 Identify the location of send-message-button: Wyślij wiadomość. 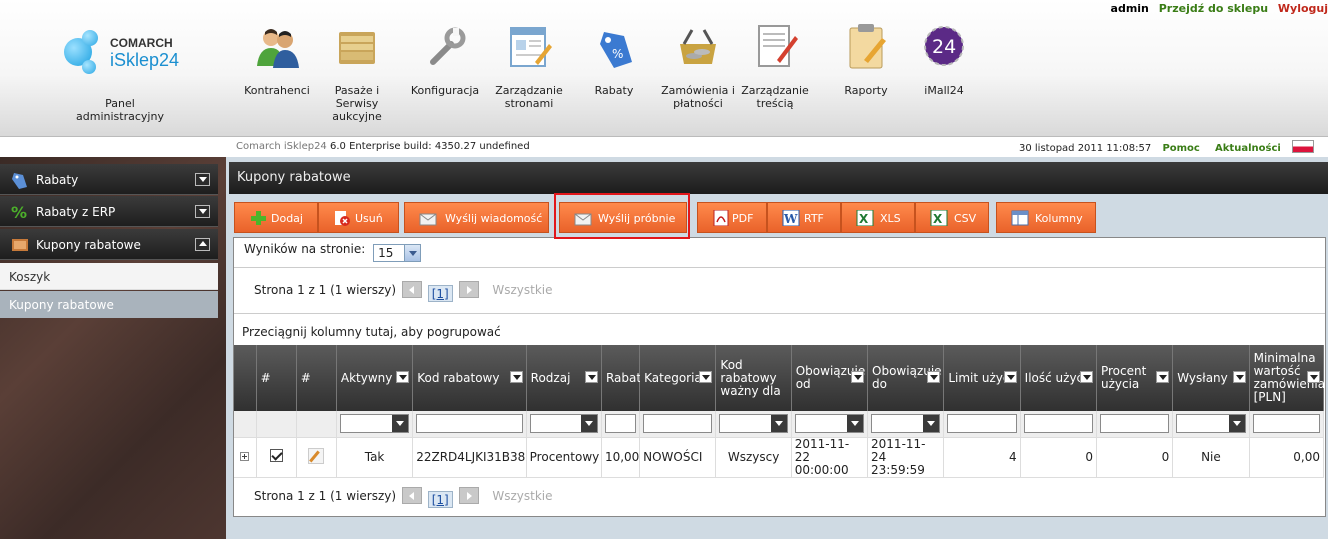
(476, 217).